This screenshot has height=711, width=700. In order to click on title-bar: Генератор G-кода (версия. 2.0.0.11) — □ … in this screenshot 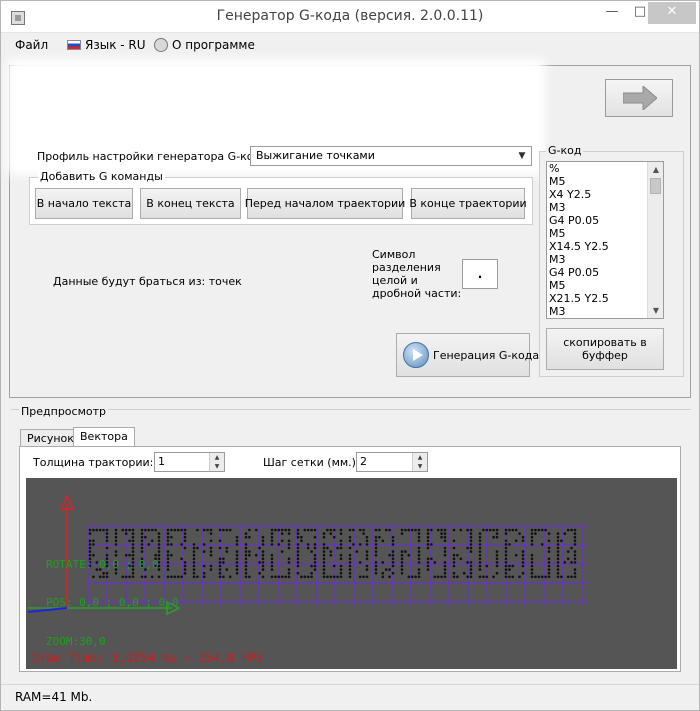, I will do `click(350, 17)`.